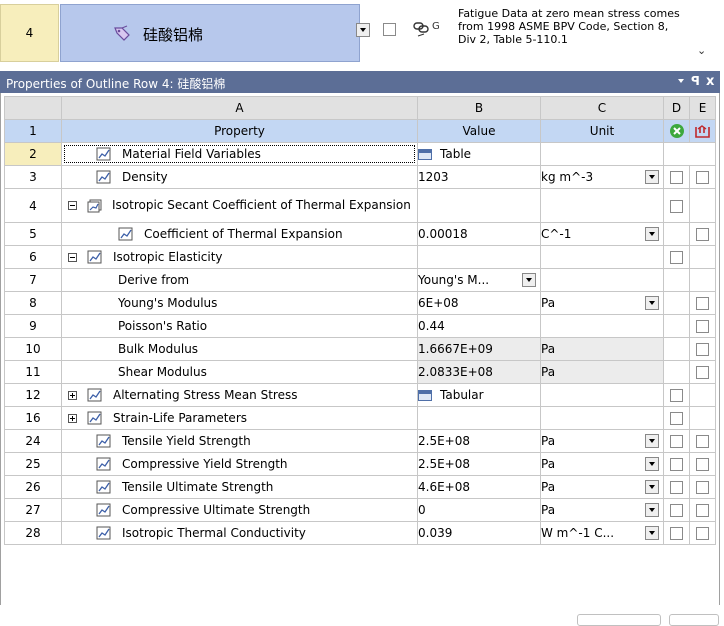  I want to click on column-header-b: B, so click(479, 108).